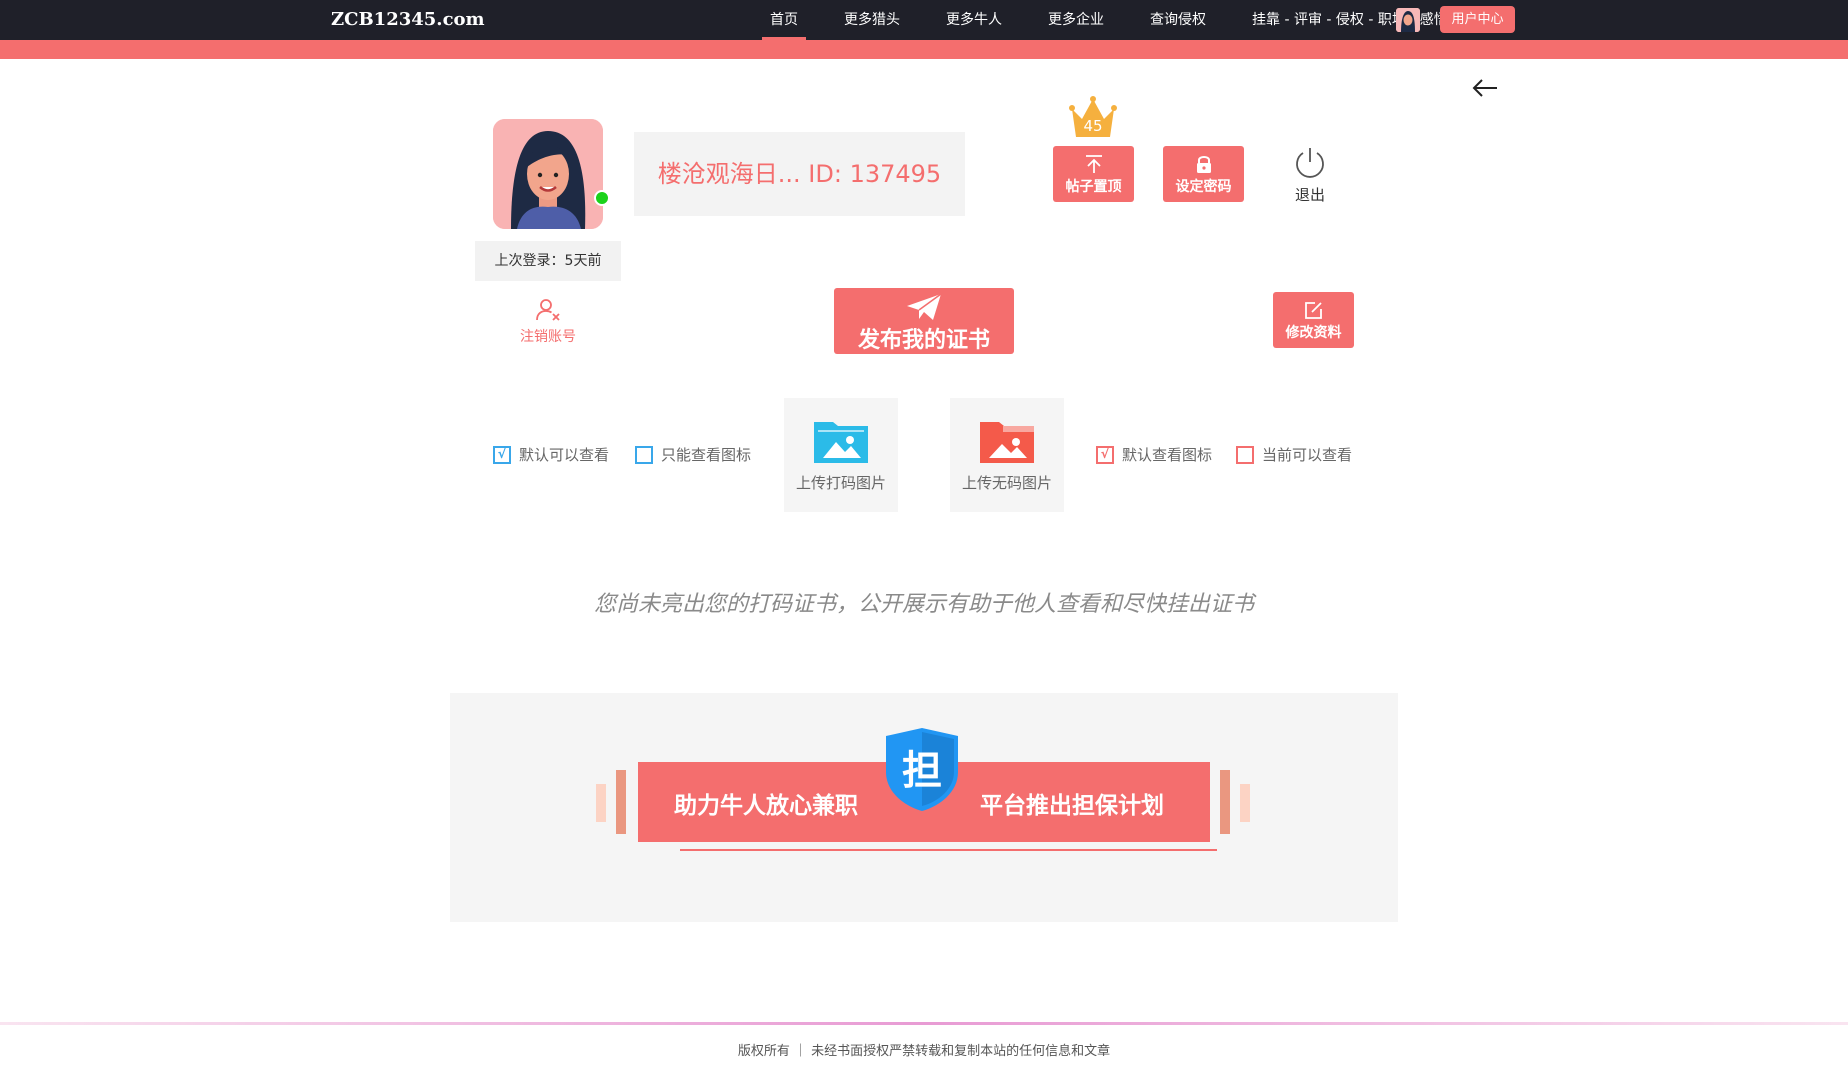  Describe the element at coordinates (974, 20) in the screenshot. I see `nav-talents: 更多牛人` at that location.